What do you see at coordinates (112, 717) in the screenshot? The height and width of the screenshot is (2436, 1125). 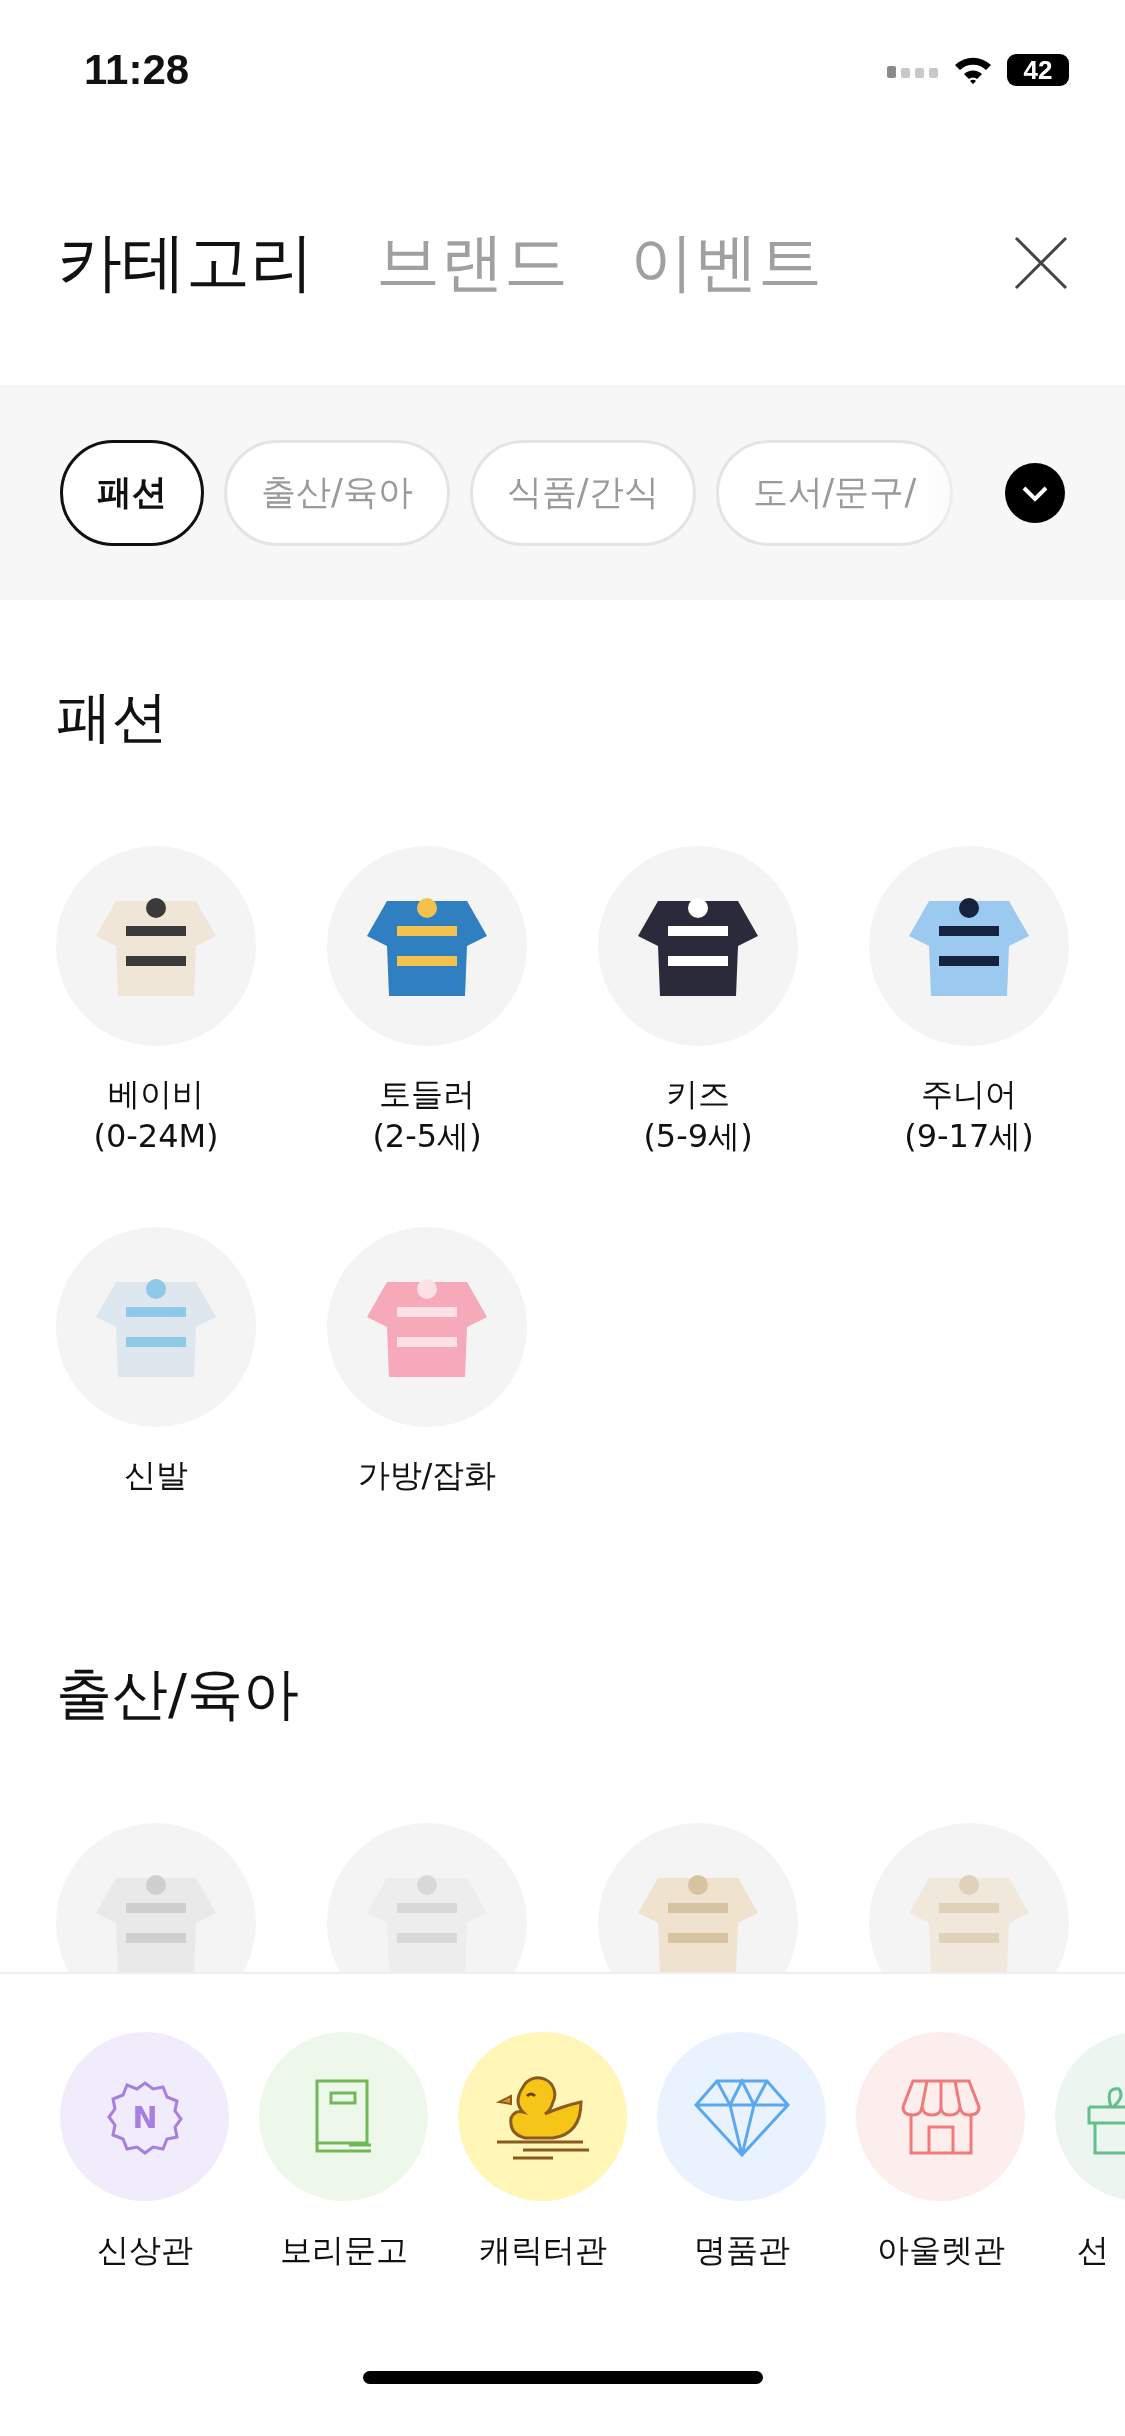 I see `section-title: 패션` at bounding box center [112, 717].